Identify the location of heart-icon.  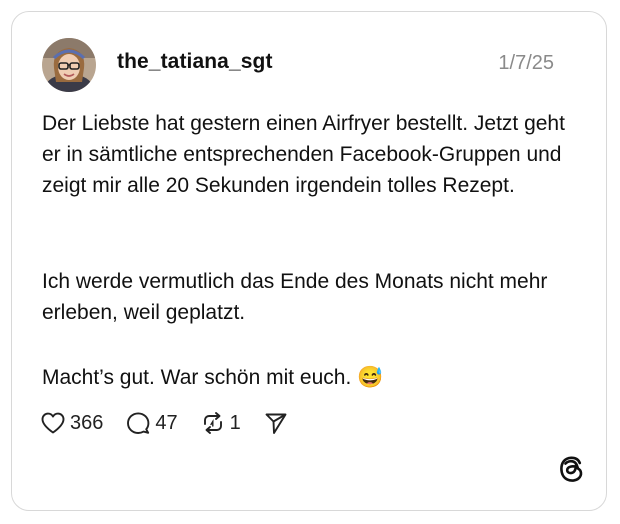
(53, 423).